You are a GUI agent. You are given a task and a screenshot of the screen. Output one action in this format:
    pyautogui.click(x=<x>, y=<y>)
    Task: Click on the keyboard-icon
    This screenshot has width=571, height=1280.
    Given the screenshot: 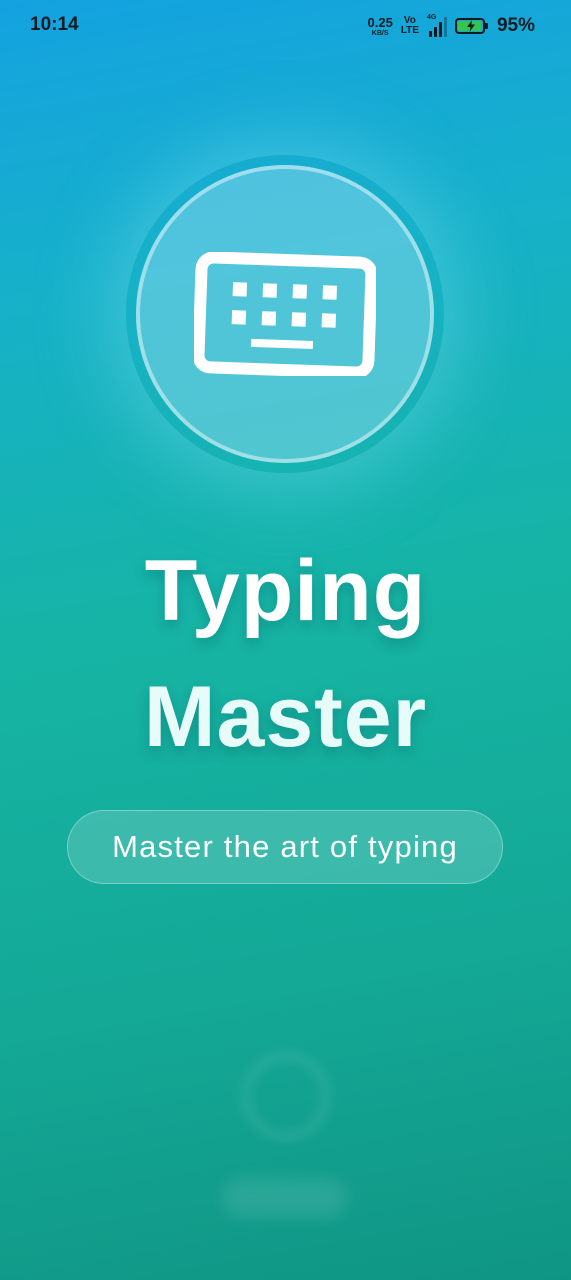 What is the action you would take?
    pyautogui.click(x=285, y=314)
    